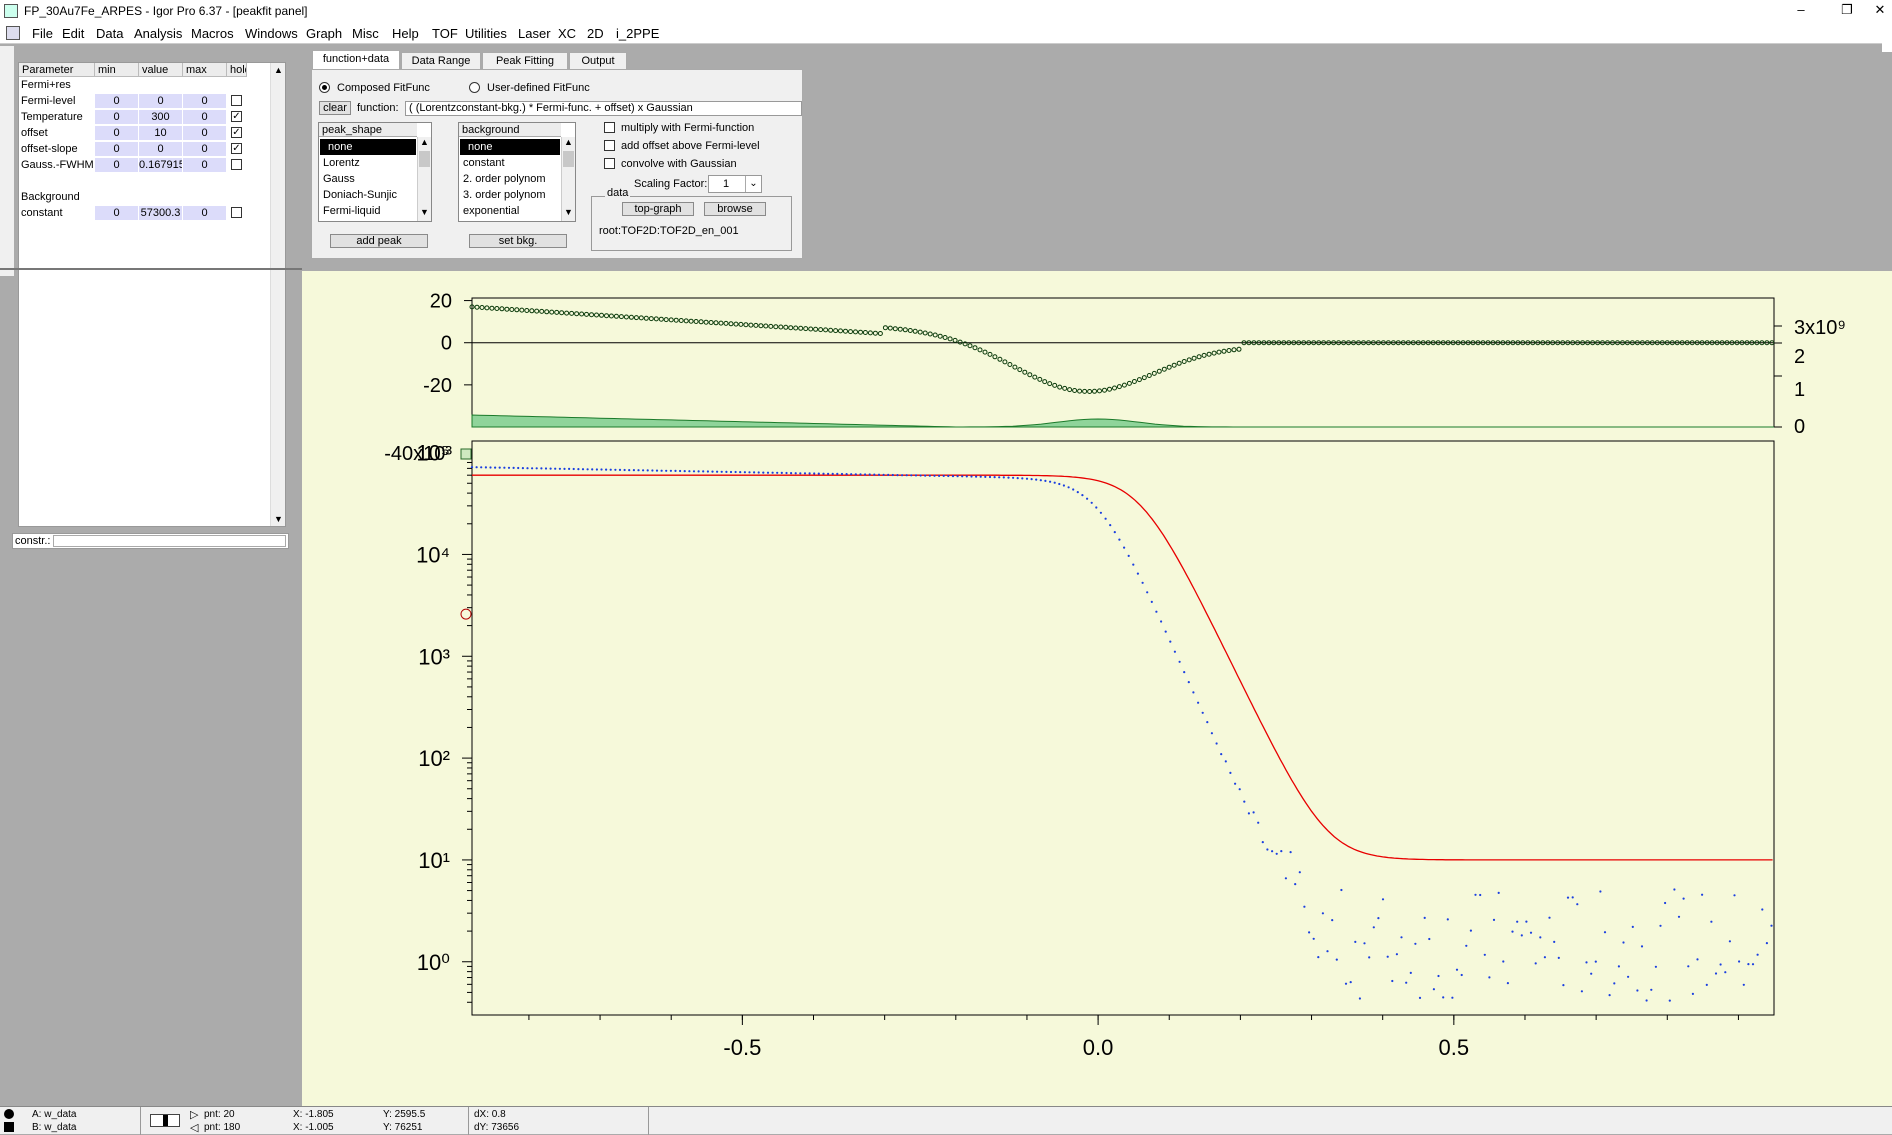 This screenshot has height=1135, width=1892. I want to click on menu-laser: Laser, so click(534, 33).